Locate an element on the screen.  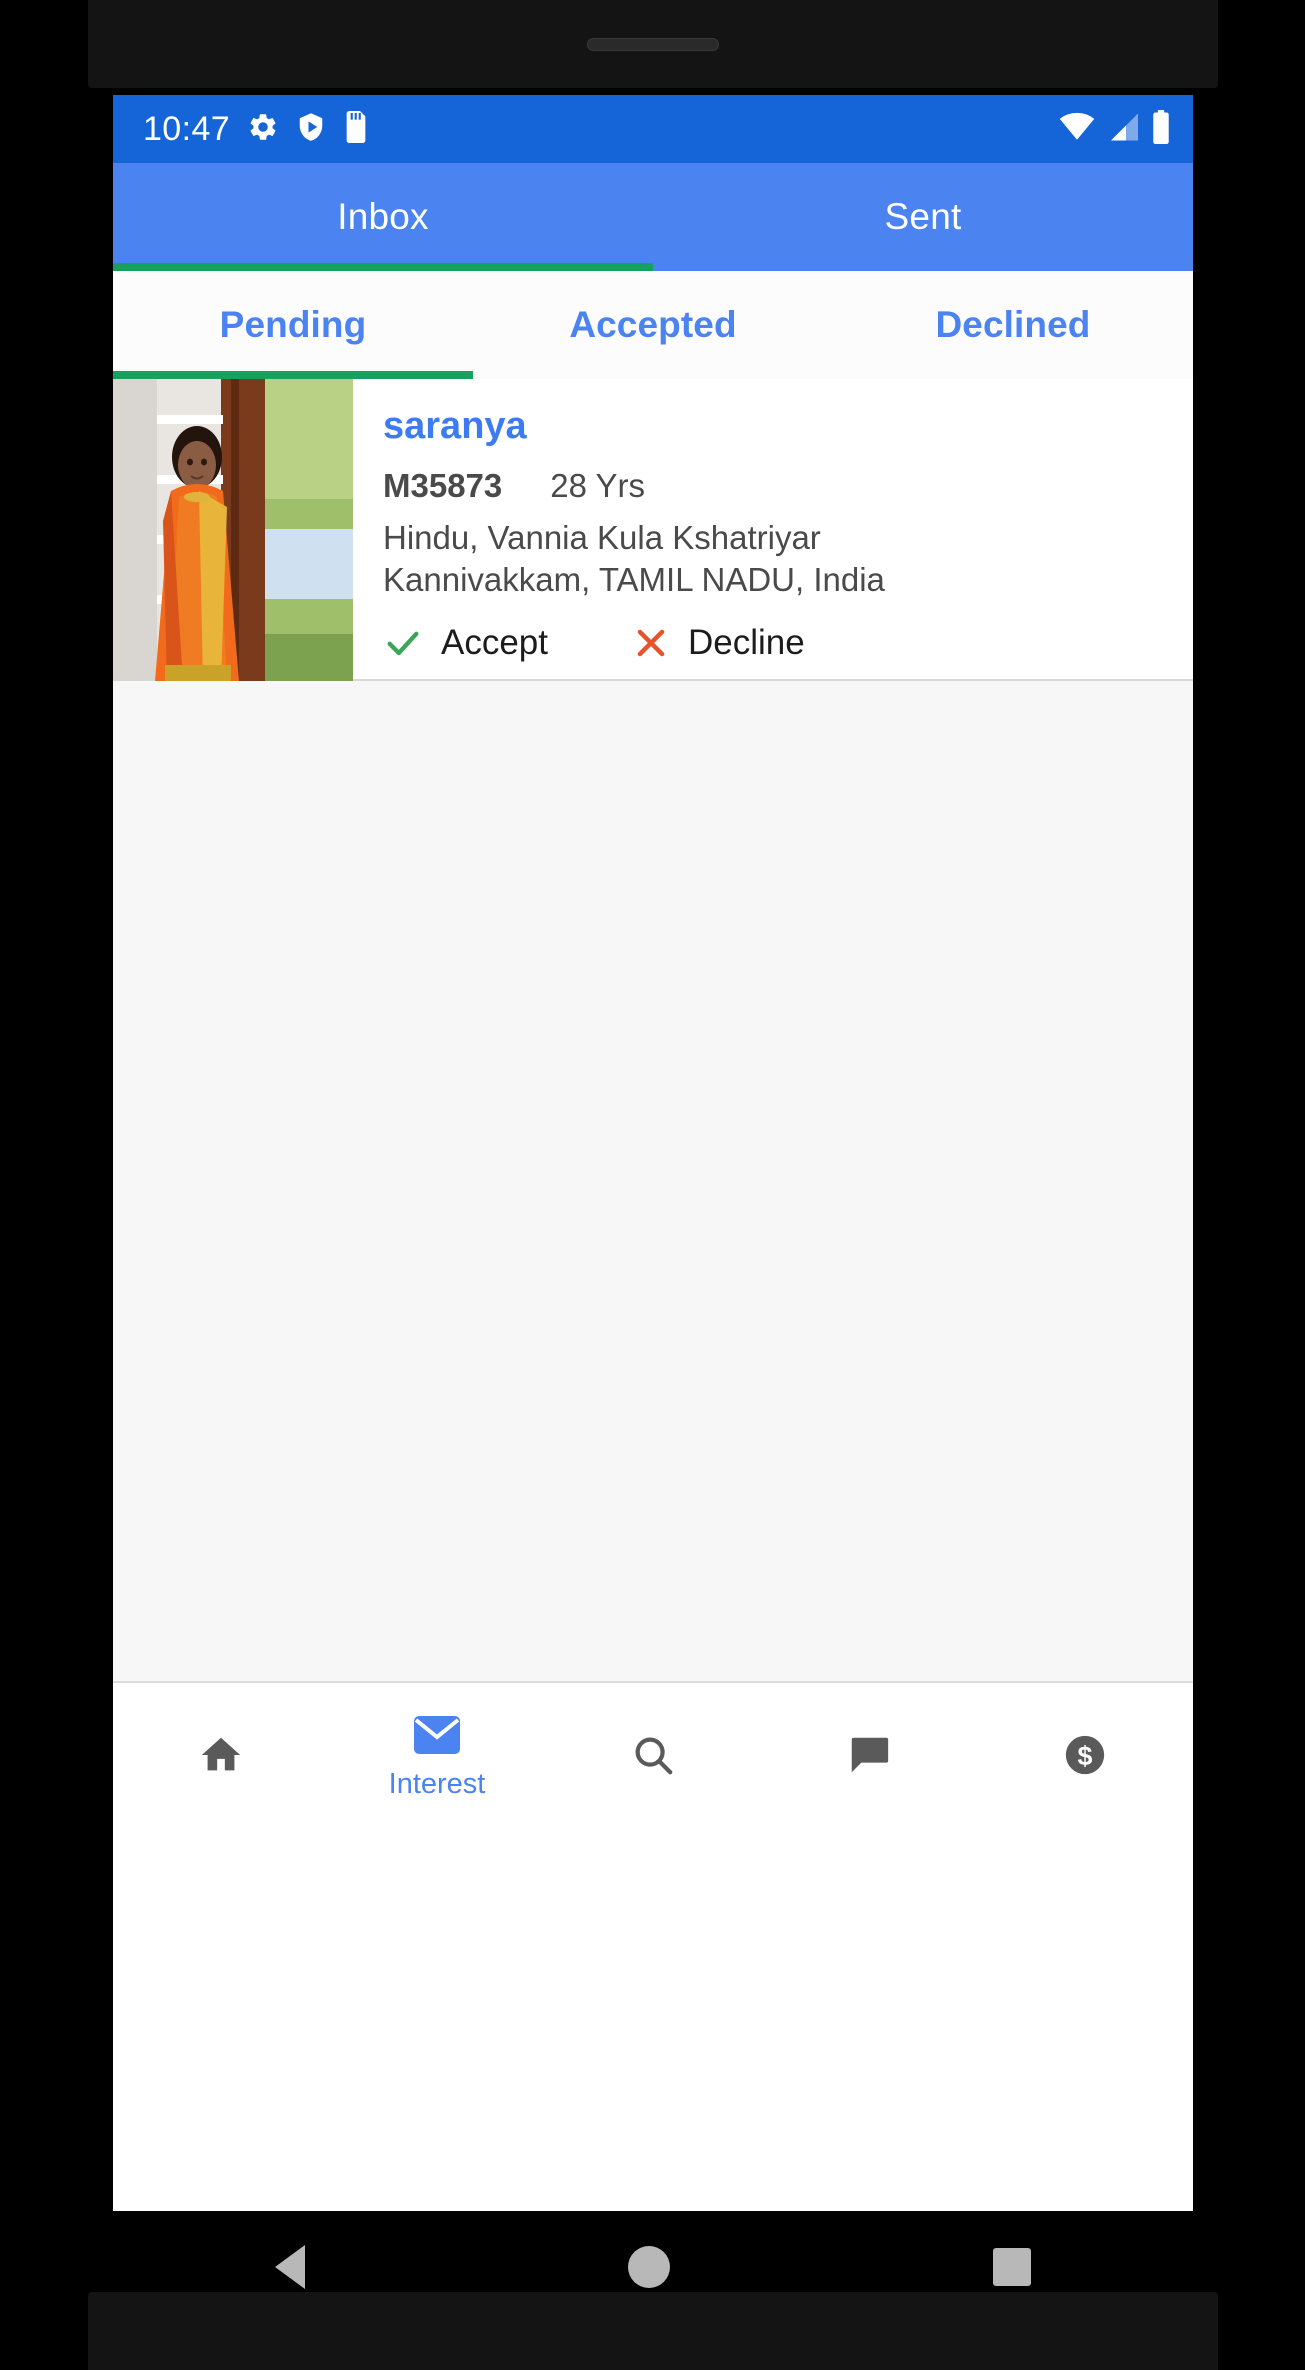
phone-bottom-bezel is located at coordinates (653, 2331).